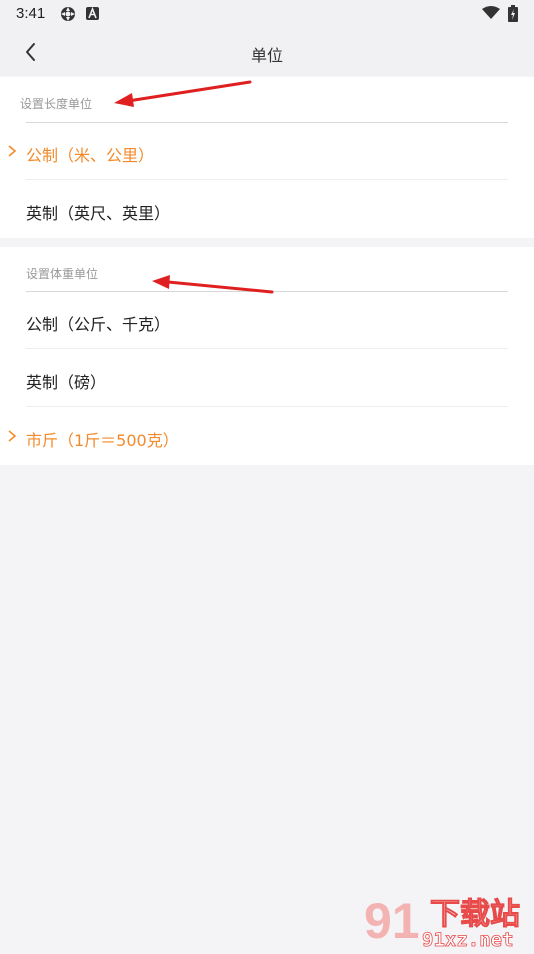 The height and width of the screenshot is (954, 534). Describe the element at coordinates (267, 14) in the screenshot. I see `status-bar: 3:41` at that location.